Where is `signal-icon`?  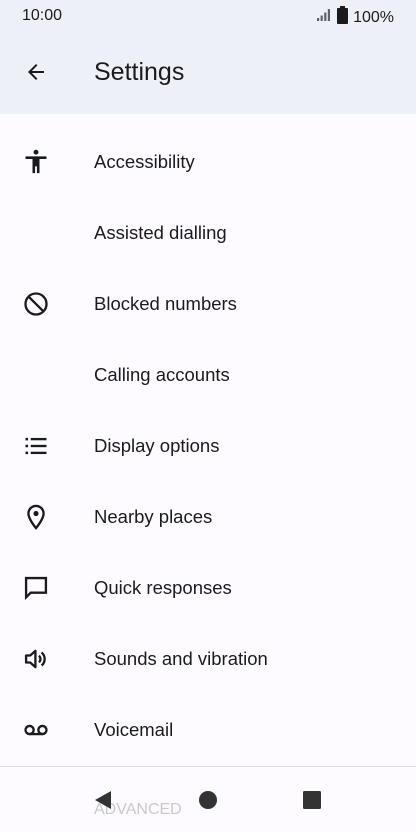 signal-icon is located at coordinates (324, 17).